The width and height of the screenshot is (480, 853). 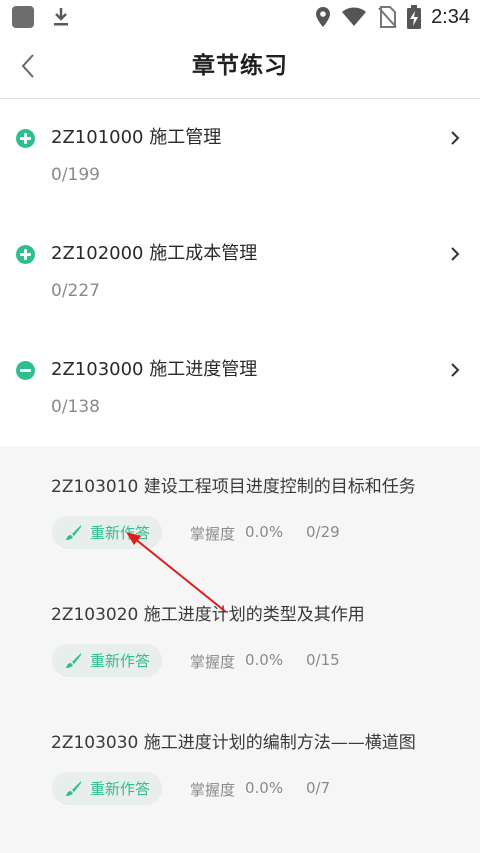 What do you see at coordinates (208, 615) in the screenshot?
I see `section-title: 2Z103020 施工进度计划的类型及其作用` at bounding box center [208, 615].